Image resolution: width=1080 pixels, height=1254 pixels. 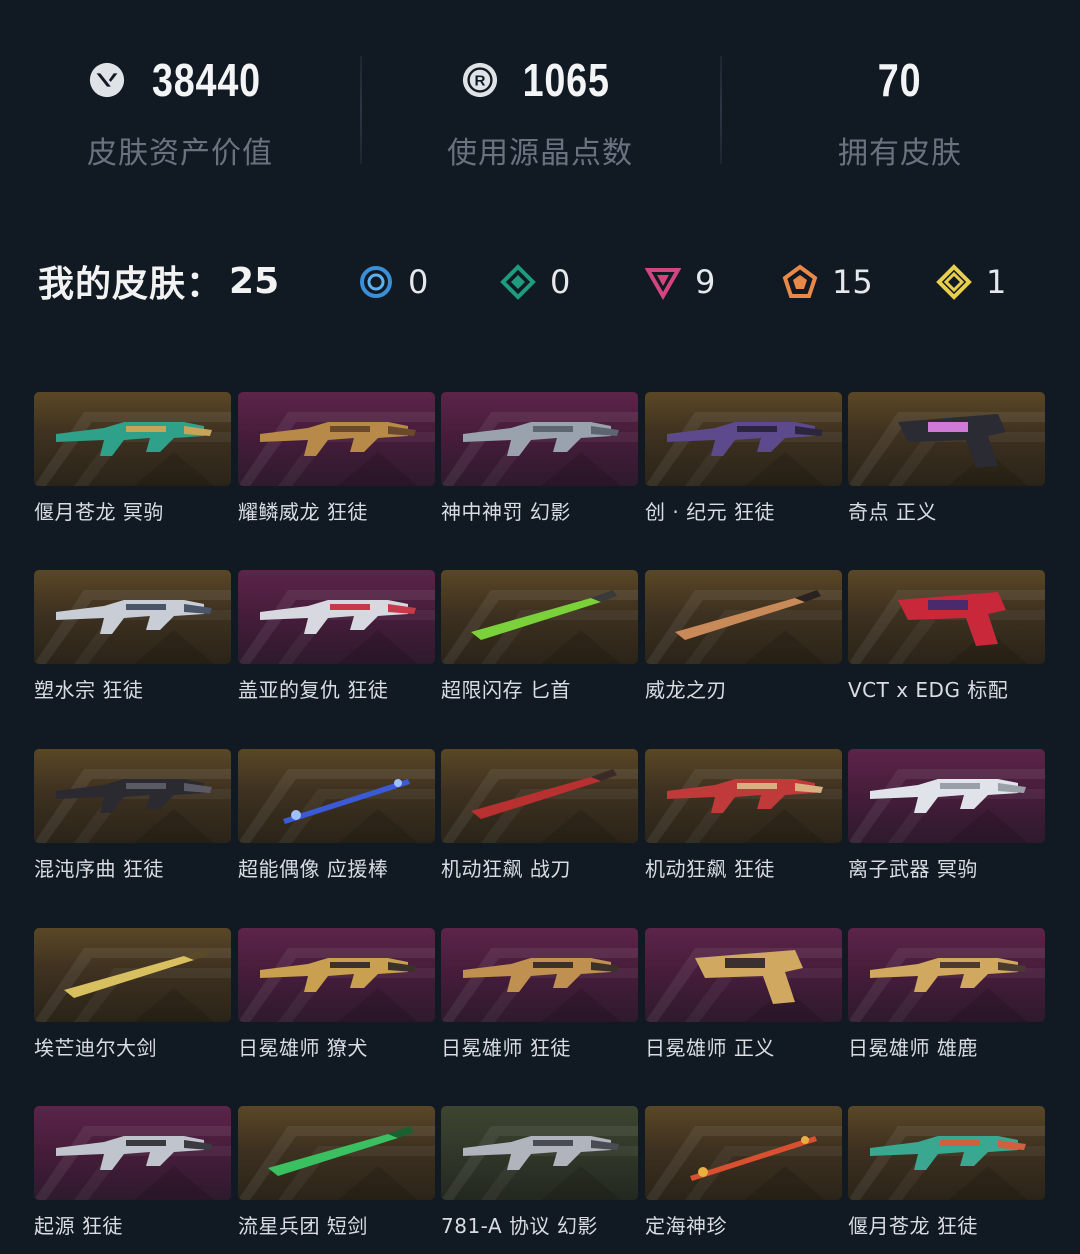 What do you see at coordinates (996, 282) in the screenshot?
I see `tier-count: 1` at bounding box center [996, 282].